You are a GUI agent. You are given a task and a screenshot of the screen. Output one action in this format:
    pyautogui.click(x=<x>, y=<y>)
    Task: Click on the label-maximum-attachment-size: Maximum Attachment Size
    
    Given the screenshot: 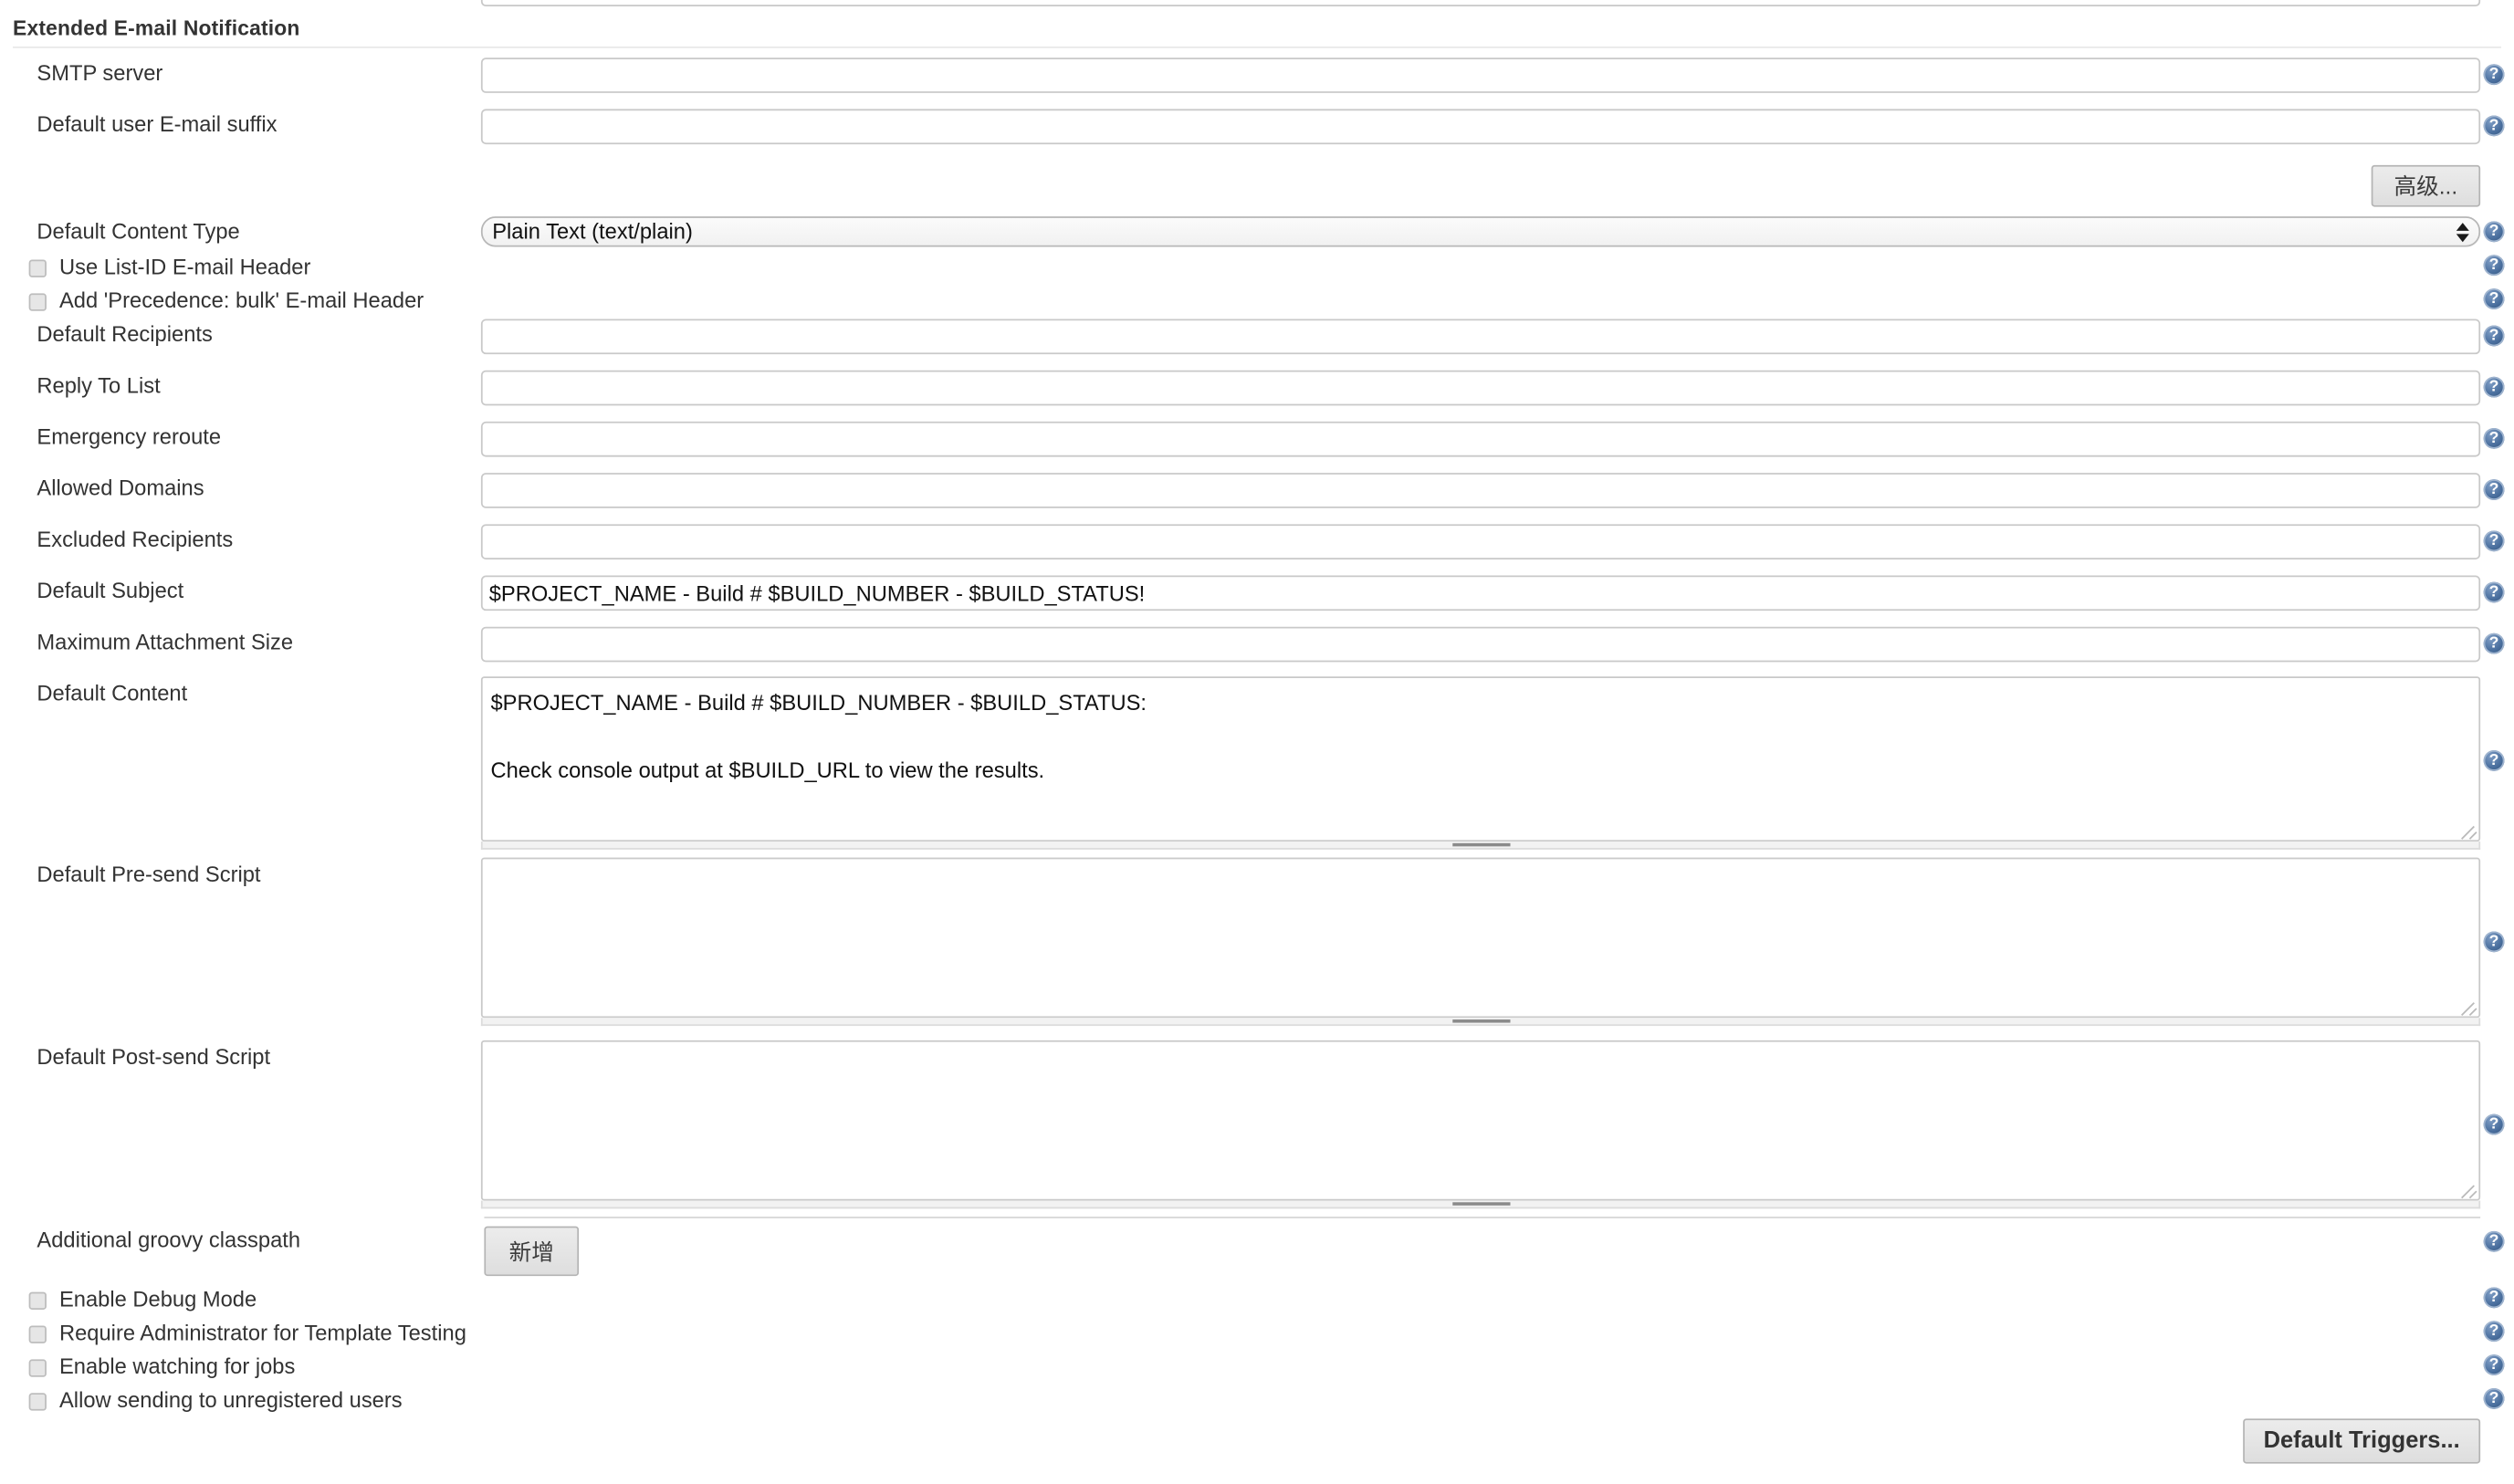 What is the action you would take?
    pyautogui.click(x=165, y=642)
    